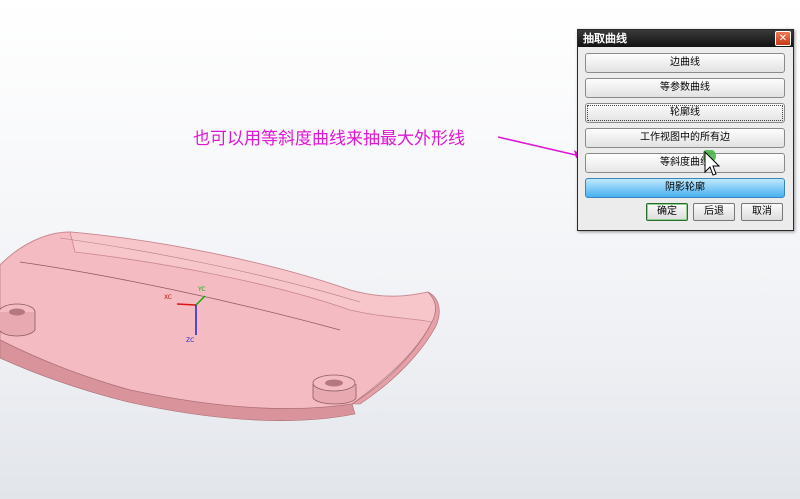 The image size is (800, 499). Describe the element at coordinates (18, 320) in the screenshot. I see `left-boss` at that location.